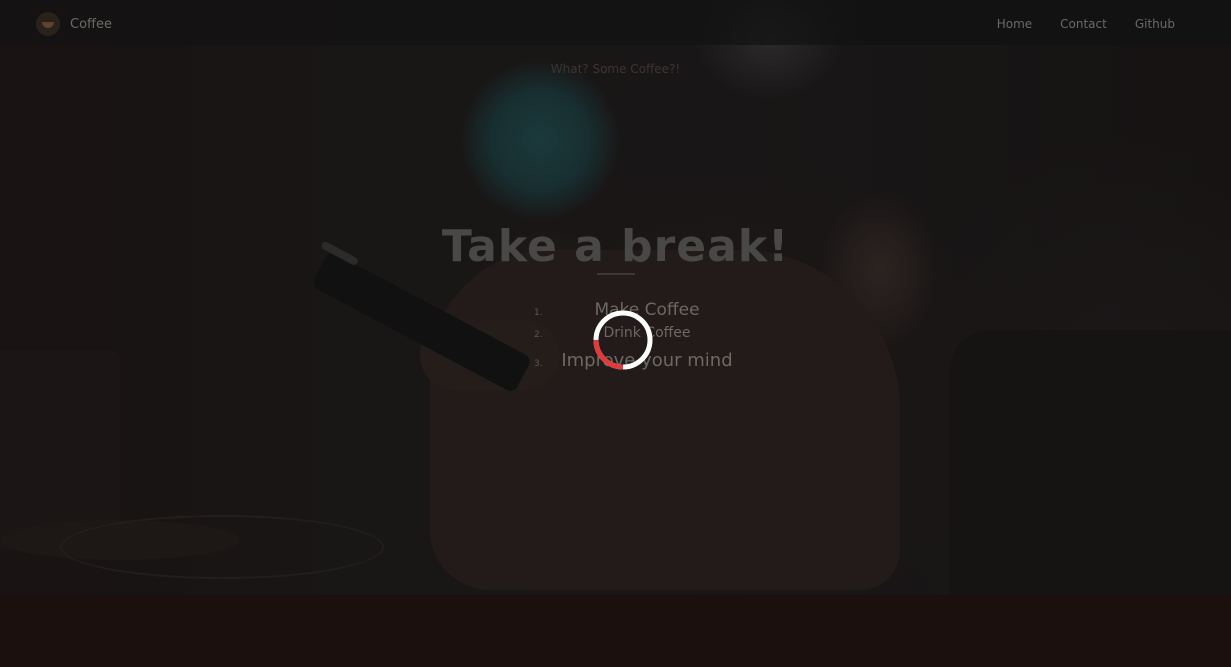 This screenshot has height=667, width=1231. Describe the element at coordinates (1014, 24) in the screenshot. I see `nav-link-home: Home` at that location.